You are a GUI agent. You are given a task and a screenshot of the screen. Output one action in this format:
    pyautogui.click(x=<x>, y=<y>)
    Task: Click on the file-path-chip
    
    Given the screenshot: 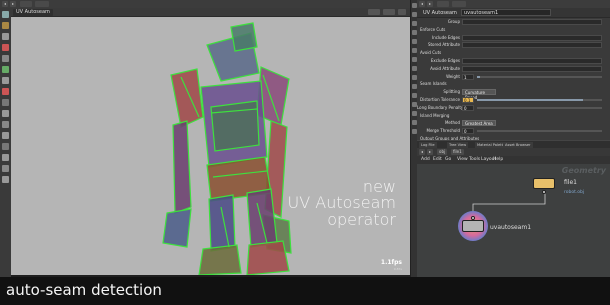 What is the action you would take?
    pyautogui.click(x=42, y=4)
    